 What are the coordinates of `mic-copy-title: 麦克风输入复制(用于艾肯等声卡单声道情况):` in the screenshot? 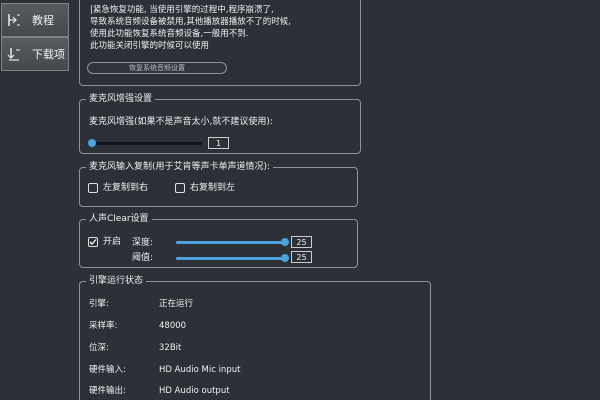 It's located at (180, 167).